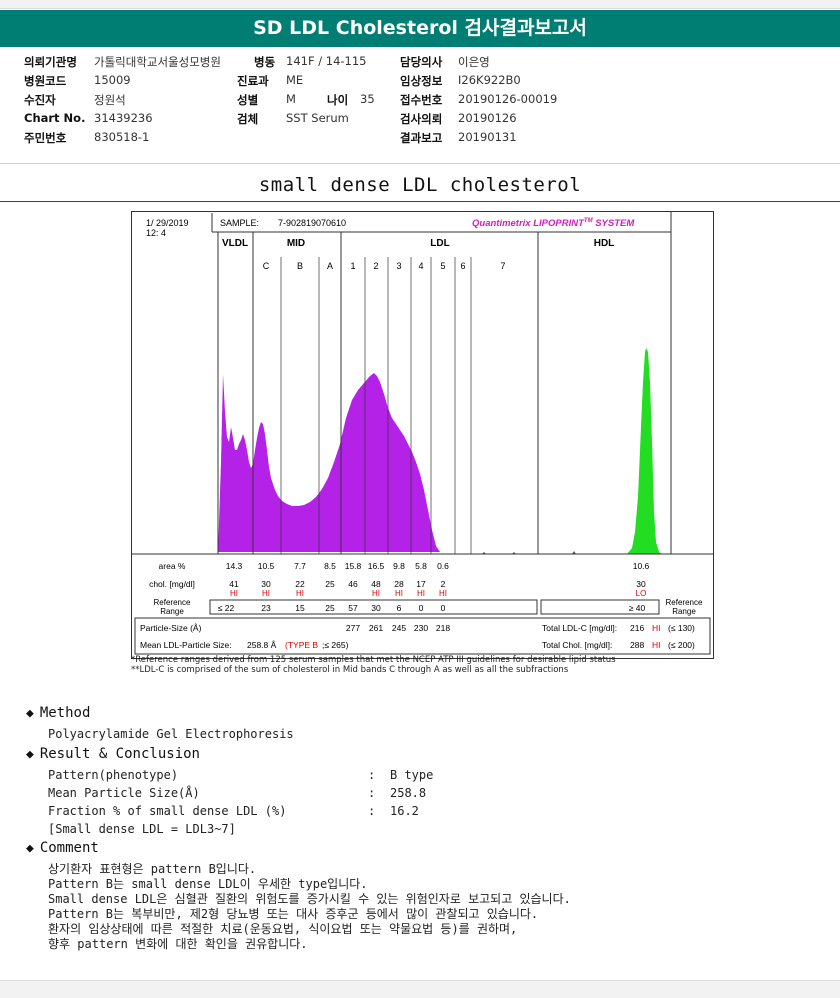 This screenshot has height=998, width=840. I want to click on ward-label: 병동, so click(265, 62).